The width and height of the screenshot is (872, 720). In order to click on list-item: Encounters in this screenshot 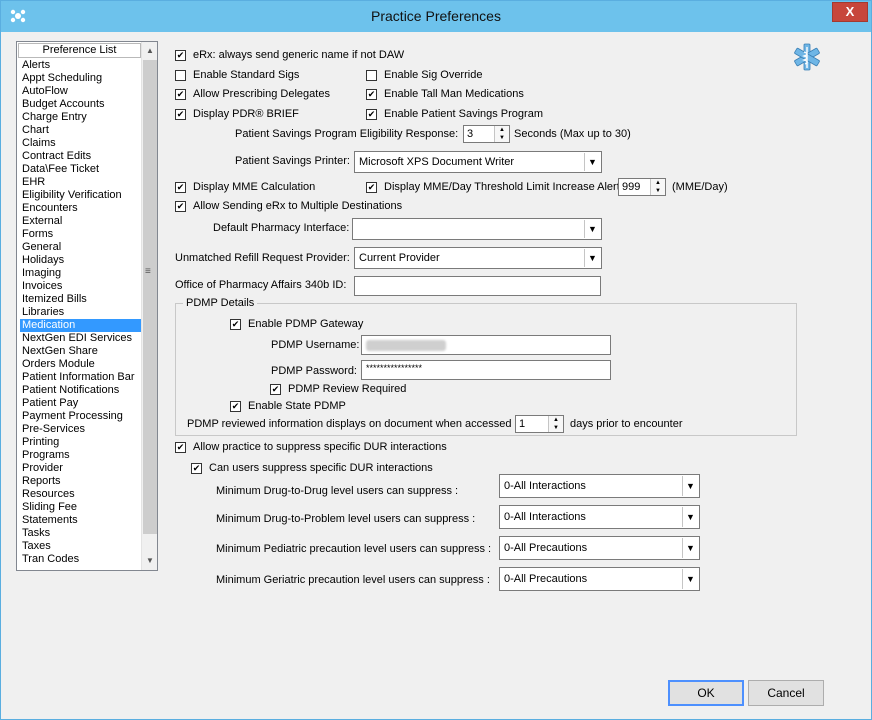, I will do `click(81, 208)`.